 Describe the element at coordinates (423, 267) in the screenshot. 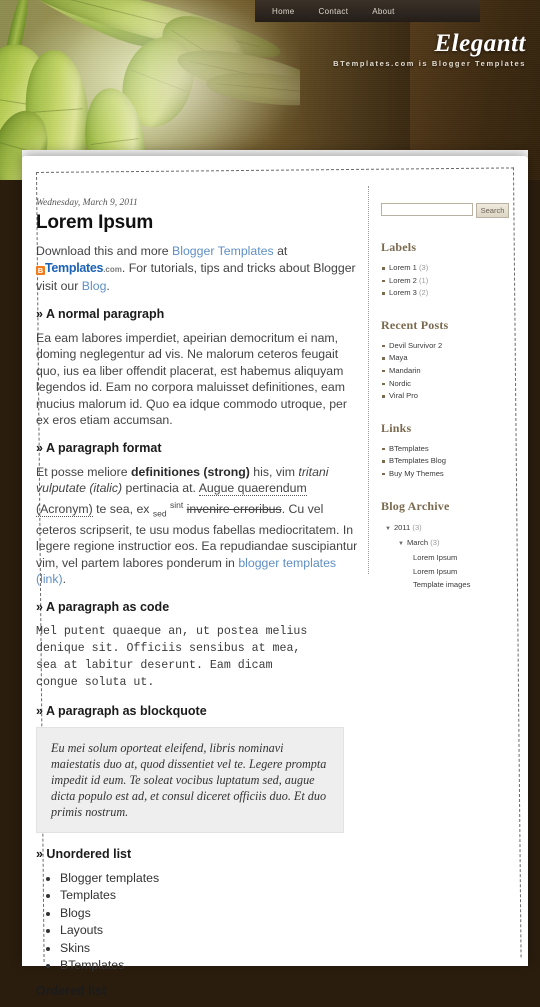

I see `label-count: (3)` at that location.